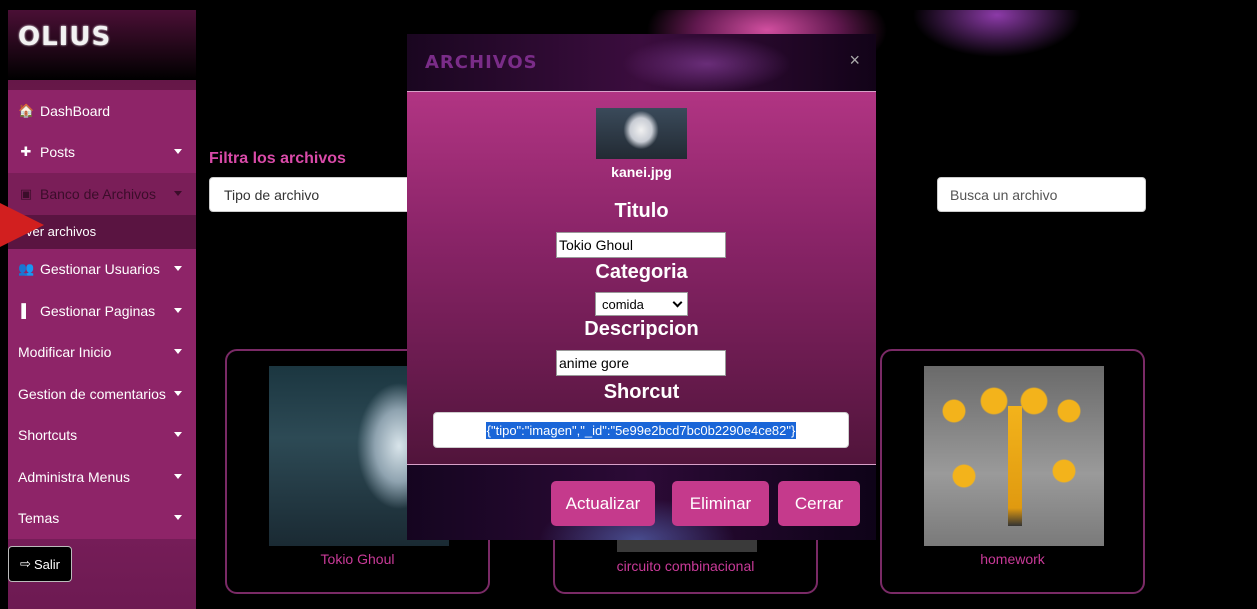  Describe the element at coordinates (26, 193) in the screenshot. I see `image-icon: ▣` at that location.